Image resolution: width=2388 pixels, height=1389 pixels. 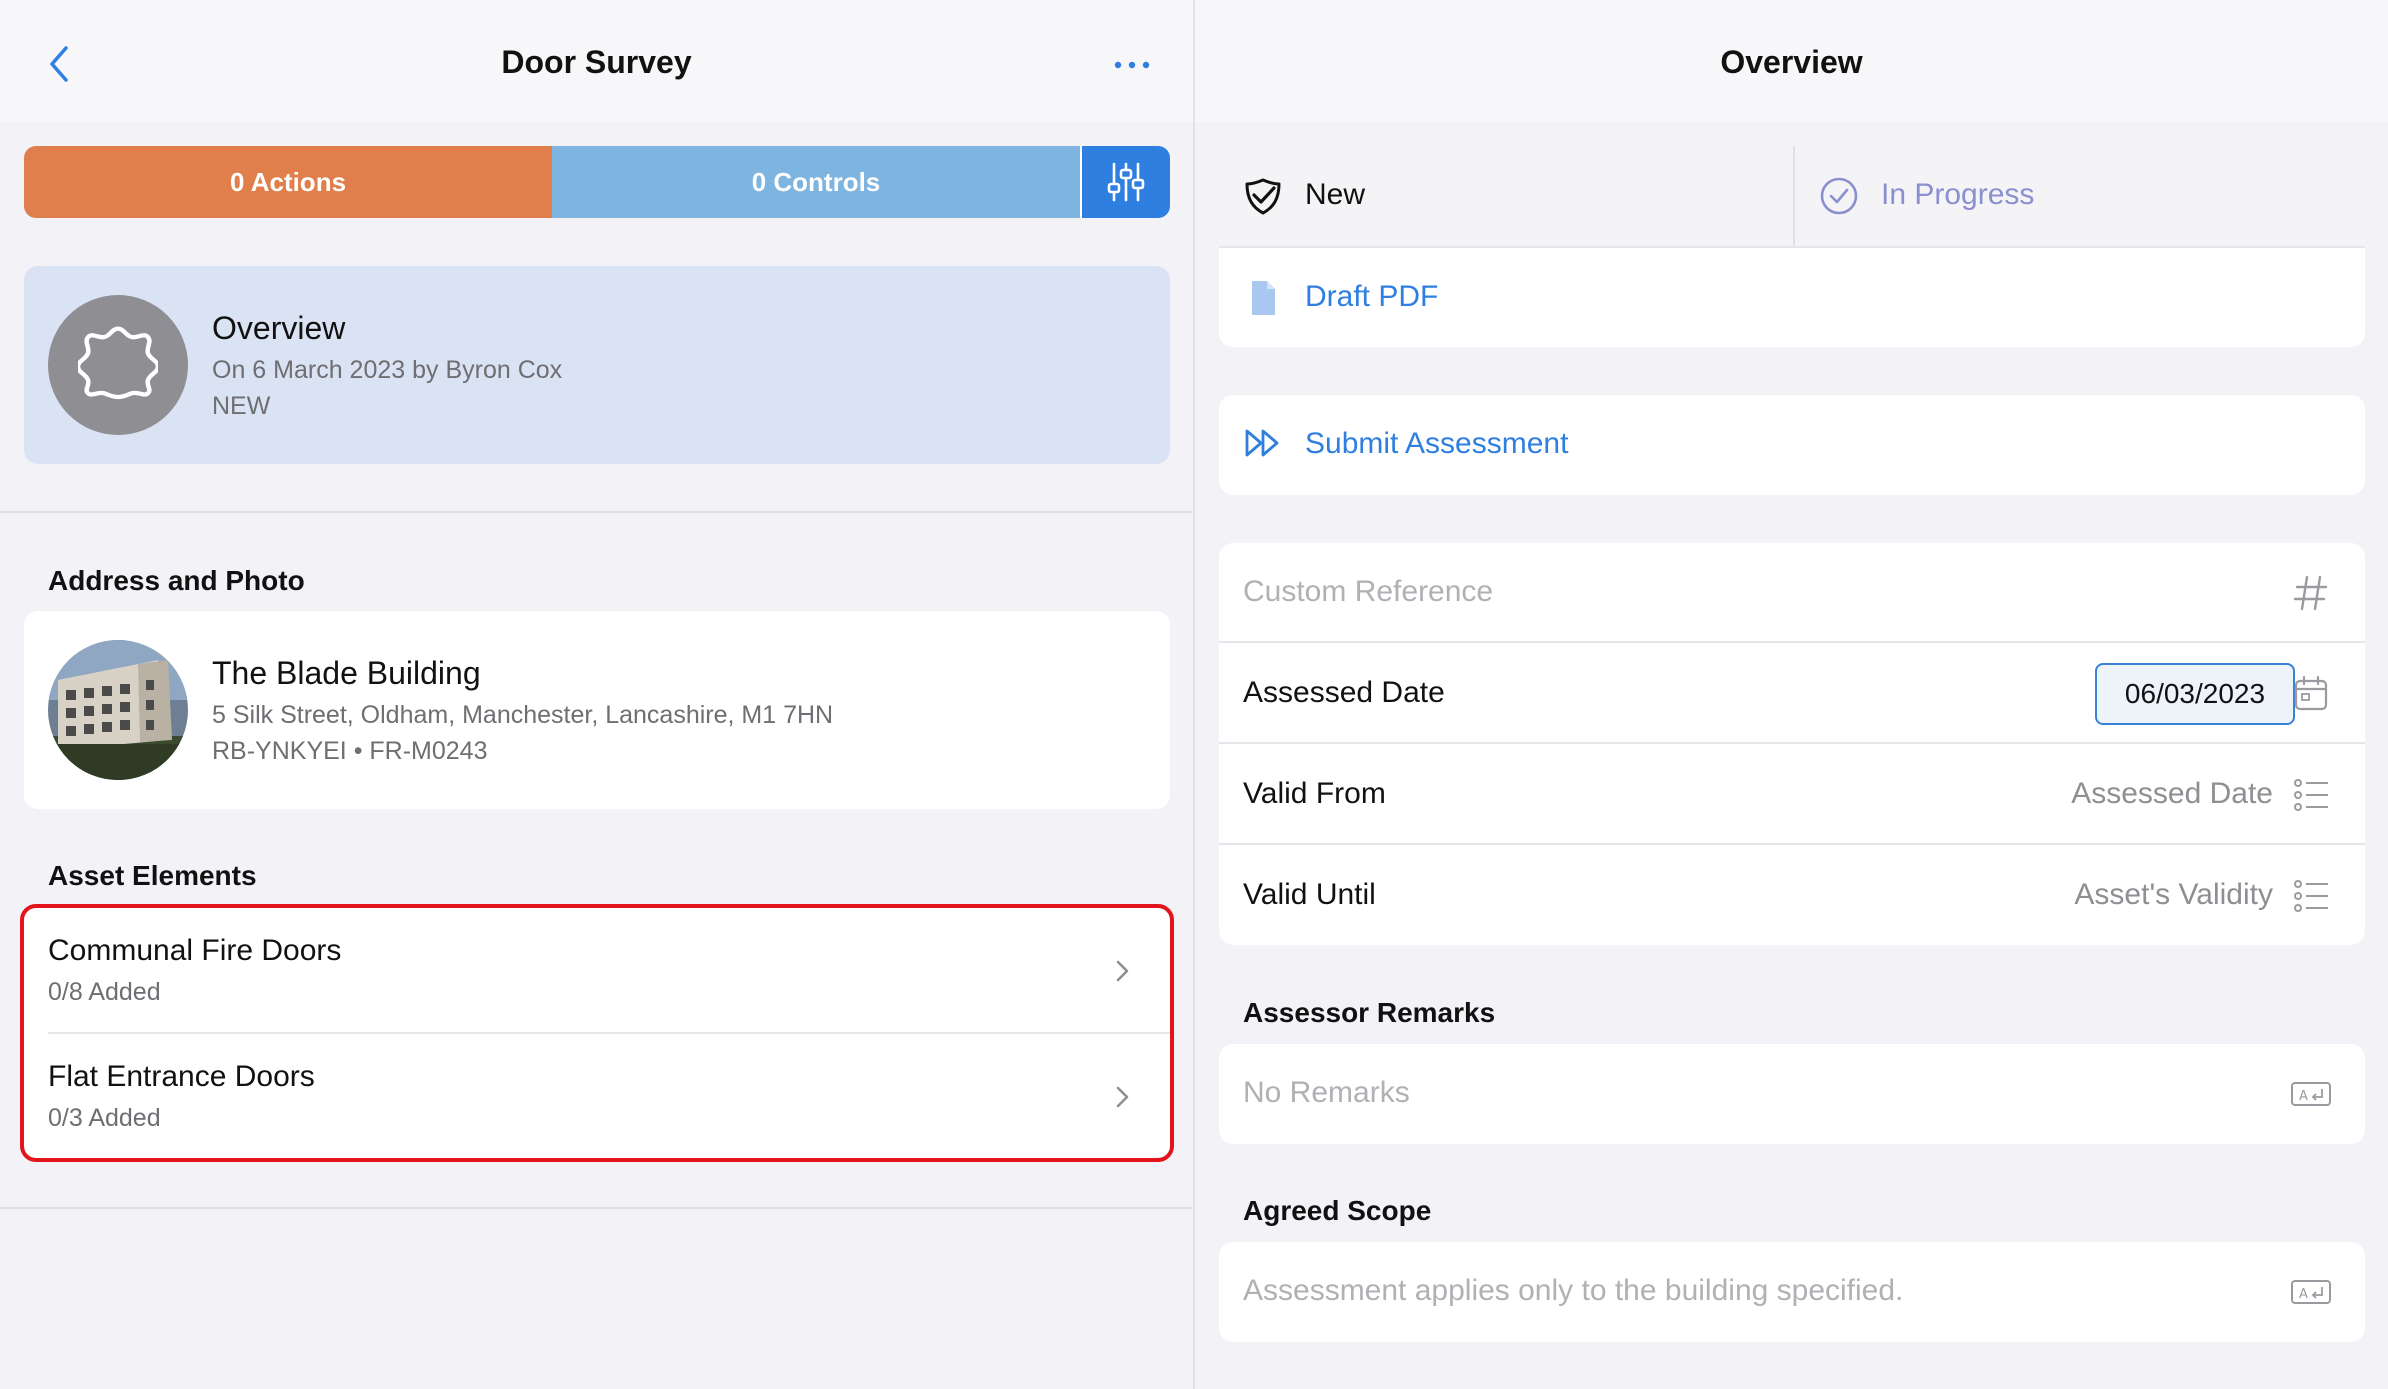 I want to click on shield-check-icon, so click(x=1263, y=196).